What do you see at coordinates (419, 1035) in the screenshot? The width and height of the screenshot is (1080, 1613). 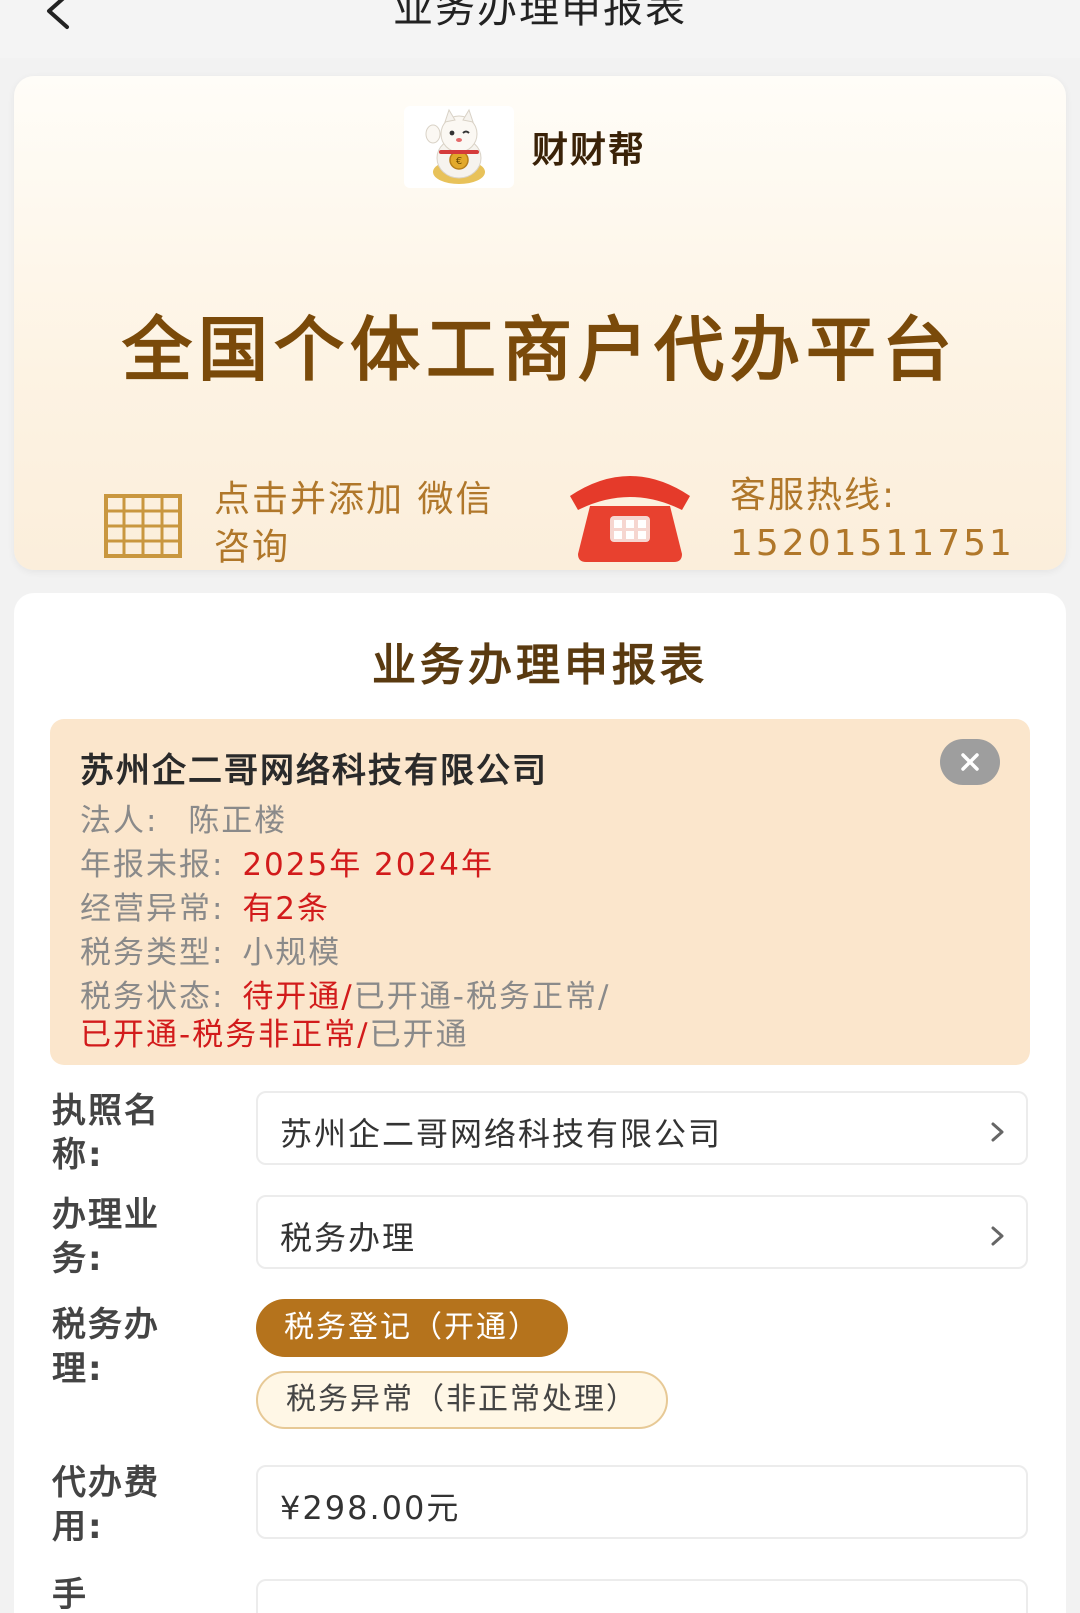 I see `tax-status-opened: 已开通` at bounding box center [419, 1035].